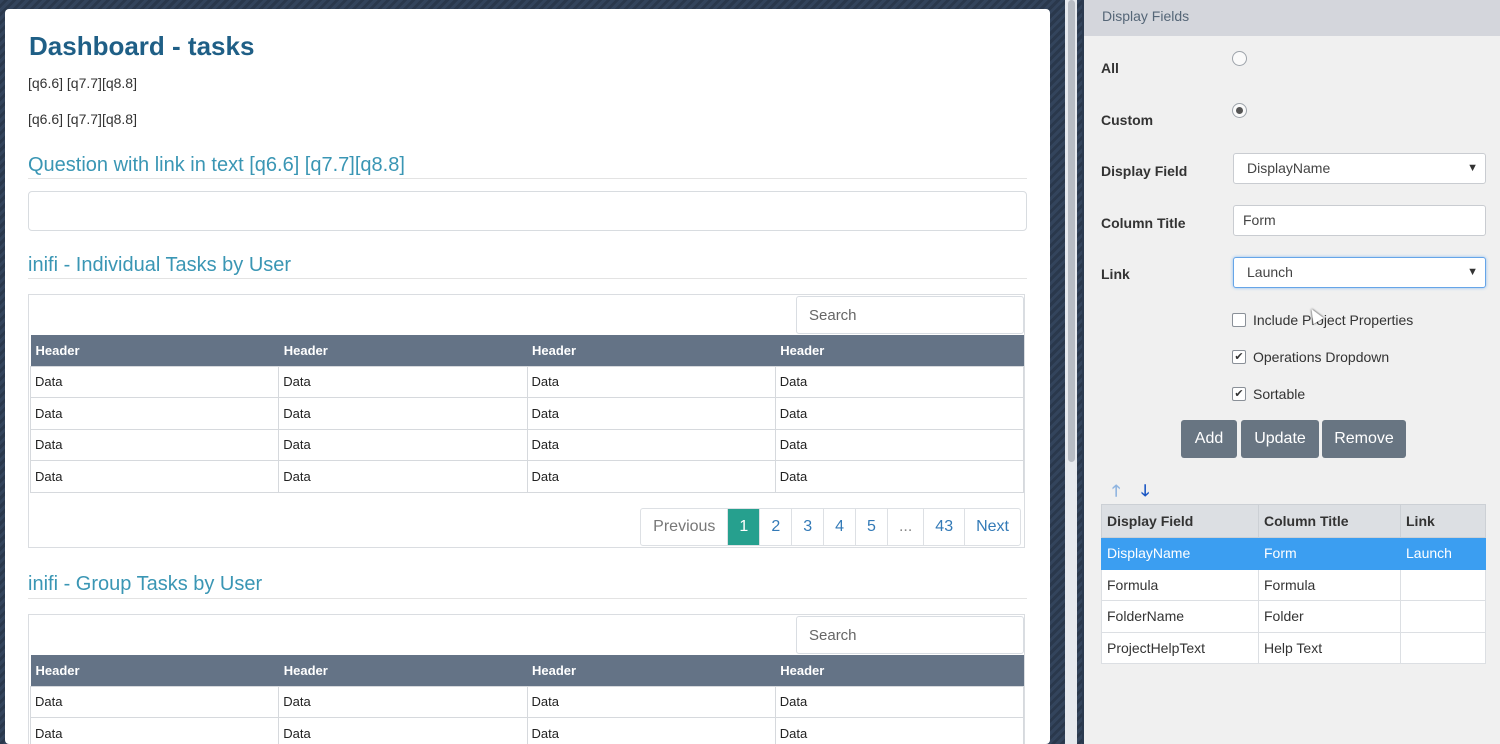 The image size is (1500, 744). I want to click on link-select: Launch ▼, so click(1359, 272).